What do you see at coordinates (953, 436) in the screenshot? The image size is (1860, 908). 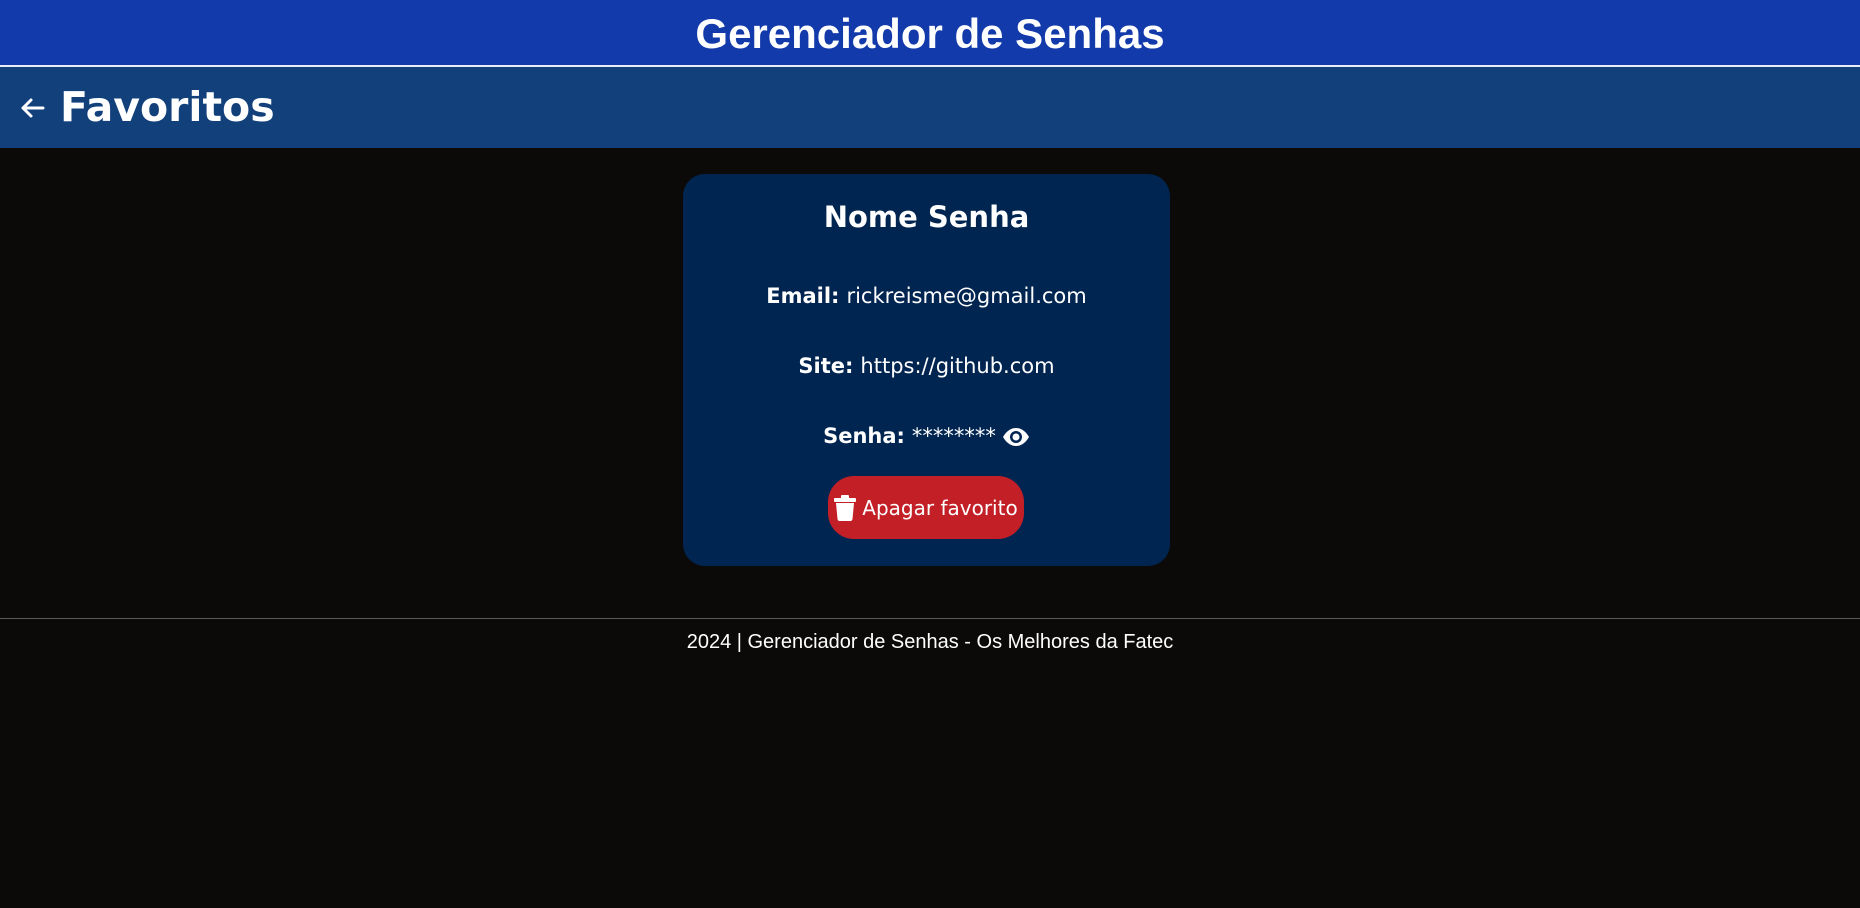 I see `password-value: ********` at bounding box center [953, 436].